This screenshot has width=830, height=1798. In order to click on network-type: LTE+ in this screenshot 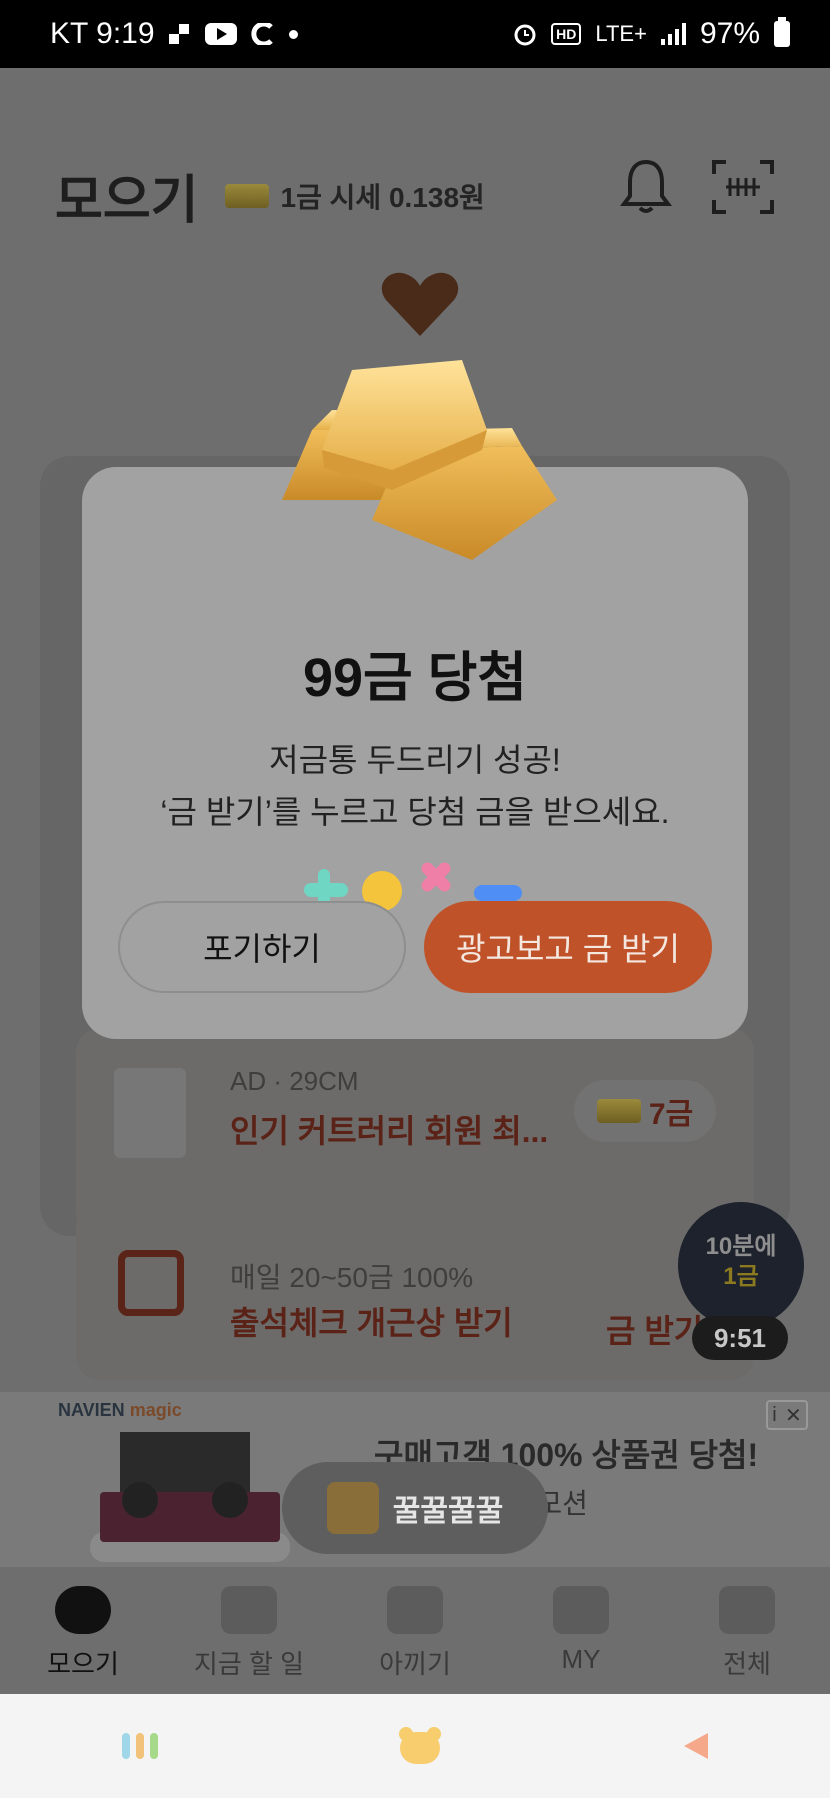, I will do `click(621, 33)`.